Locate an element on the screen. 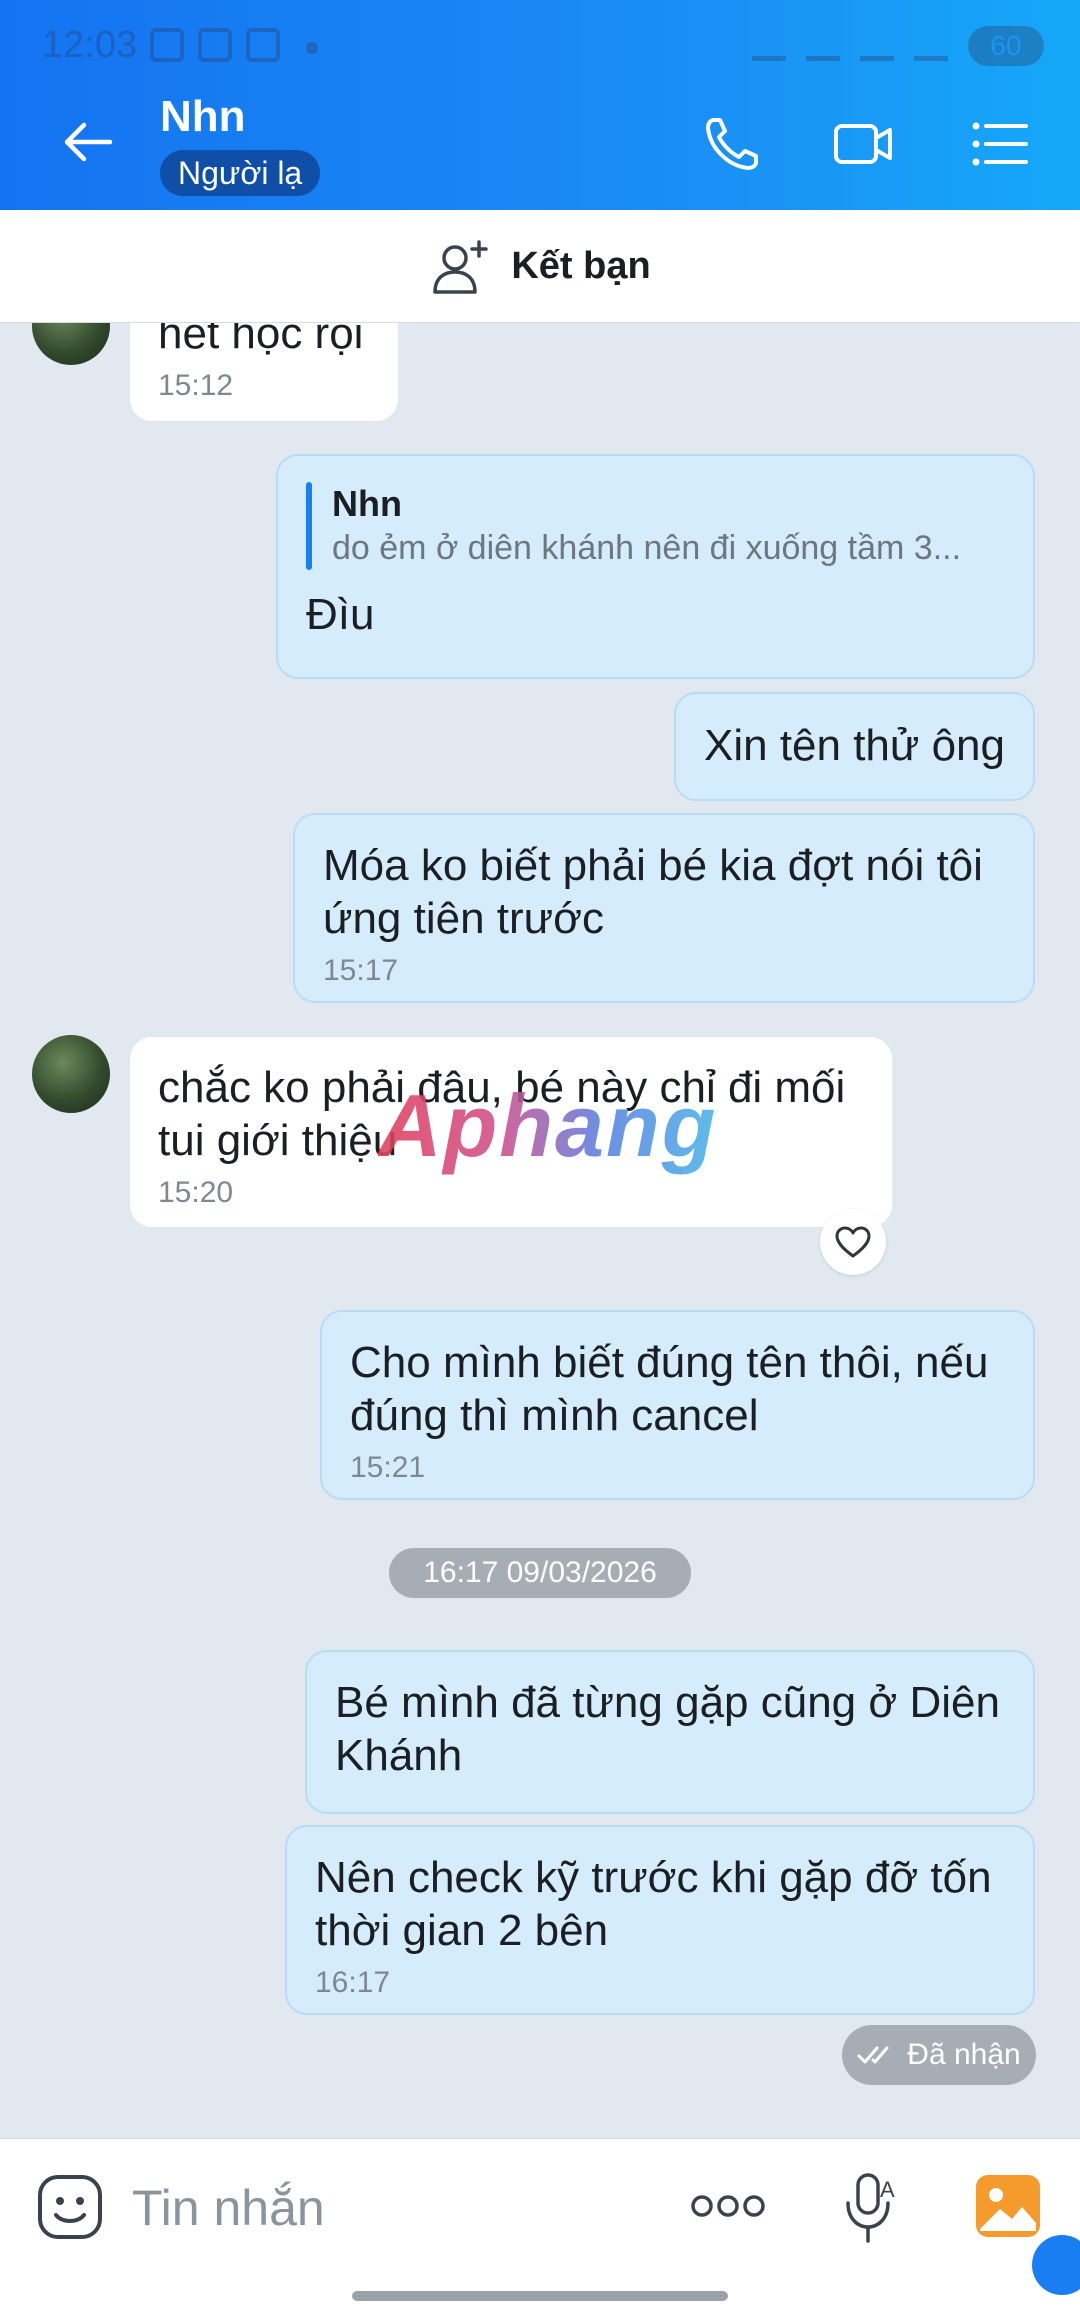 The height and width of the screenshot is (2317, 1080). notification-icons is located at coordinates (215, 45).